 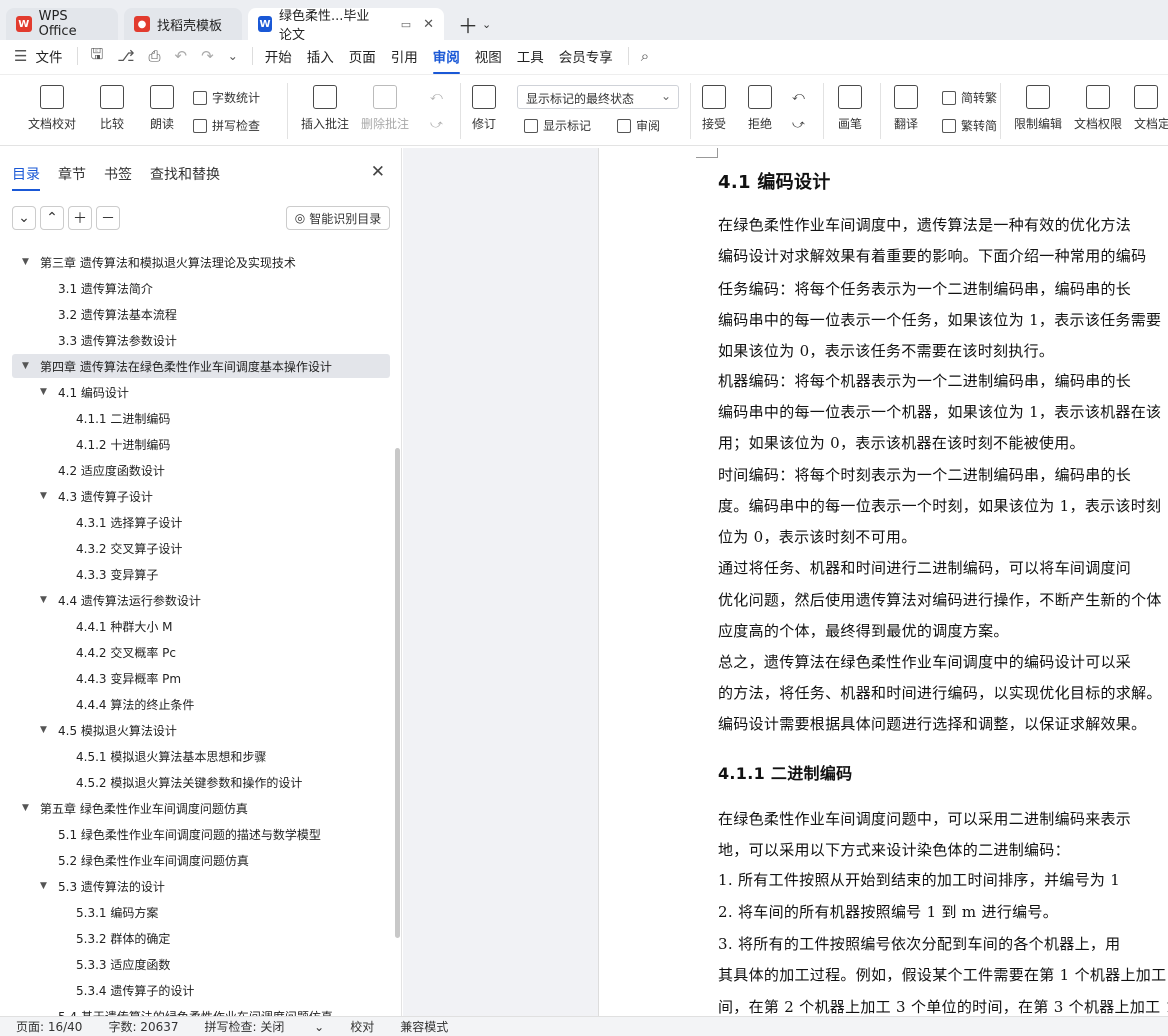 What do you see at coordinates (378, 172) in the screenshot?
I see `close-icon: ✕` at bounding box center [378, 172].